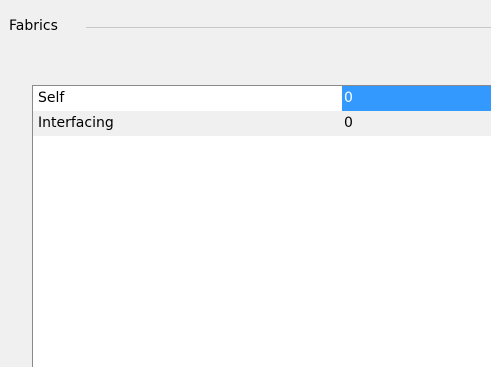  What do you see at coordinates (416, 123) in the screenshot?
I see `row-value-interfacing: 0` at bounding box center [416, 123].